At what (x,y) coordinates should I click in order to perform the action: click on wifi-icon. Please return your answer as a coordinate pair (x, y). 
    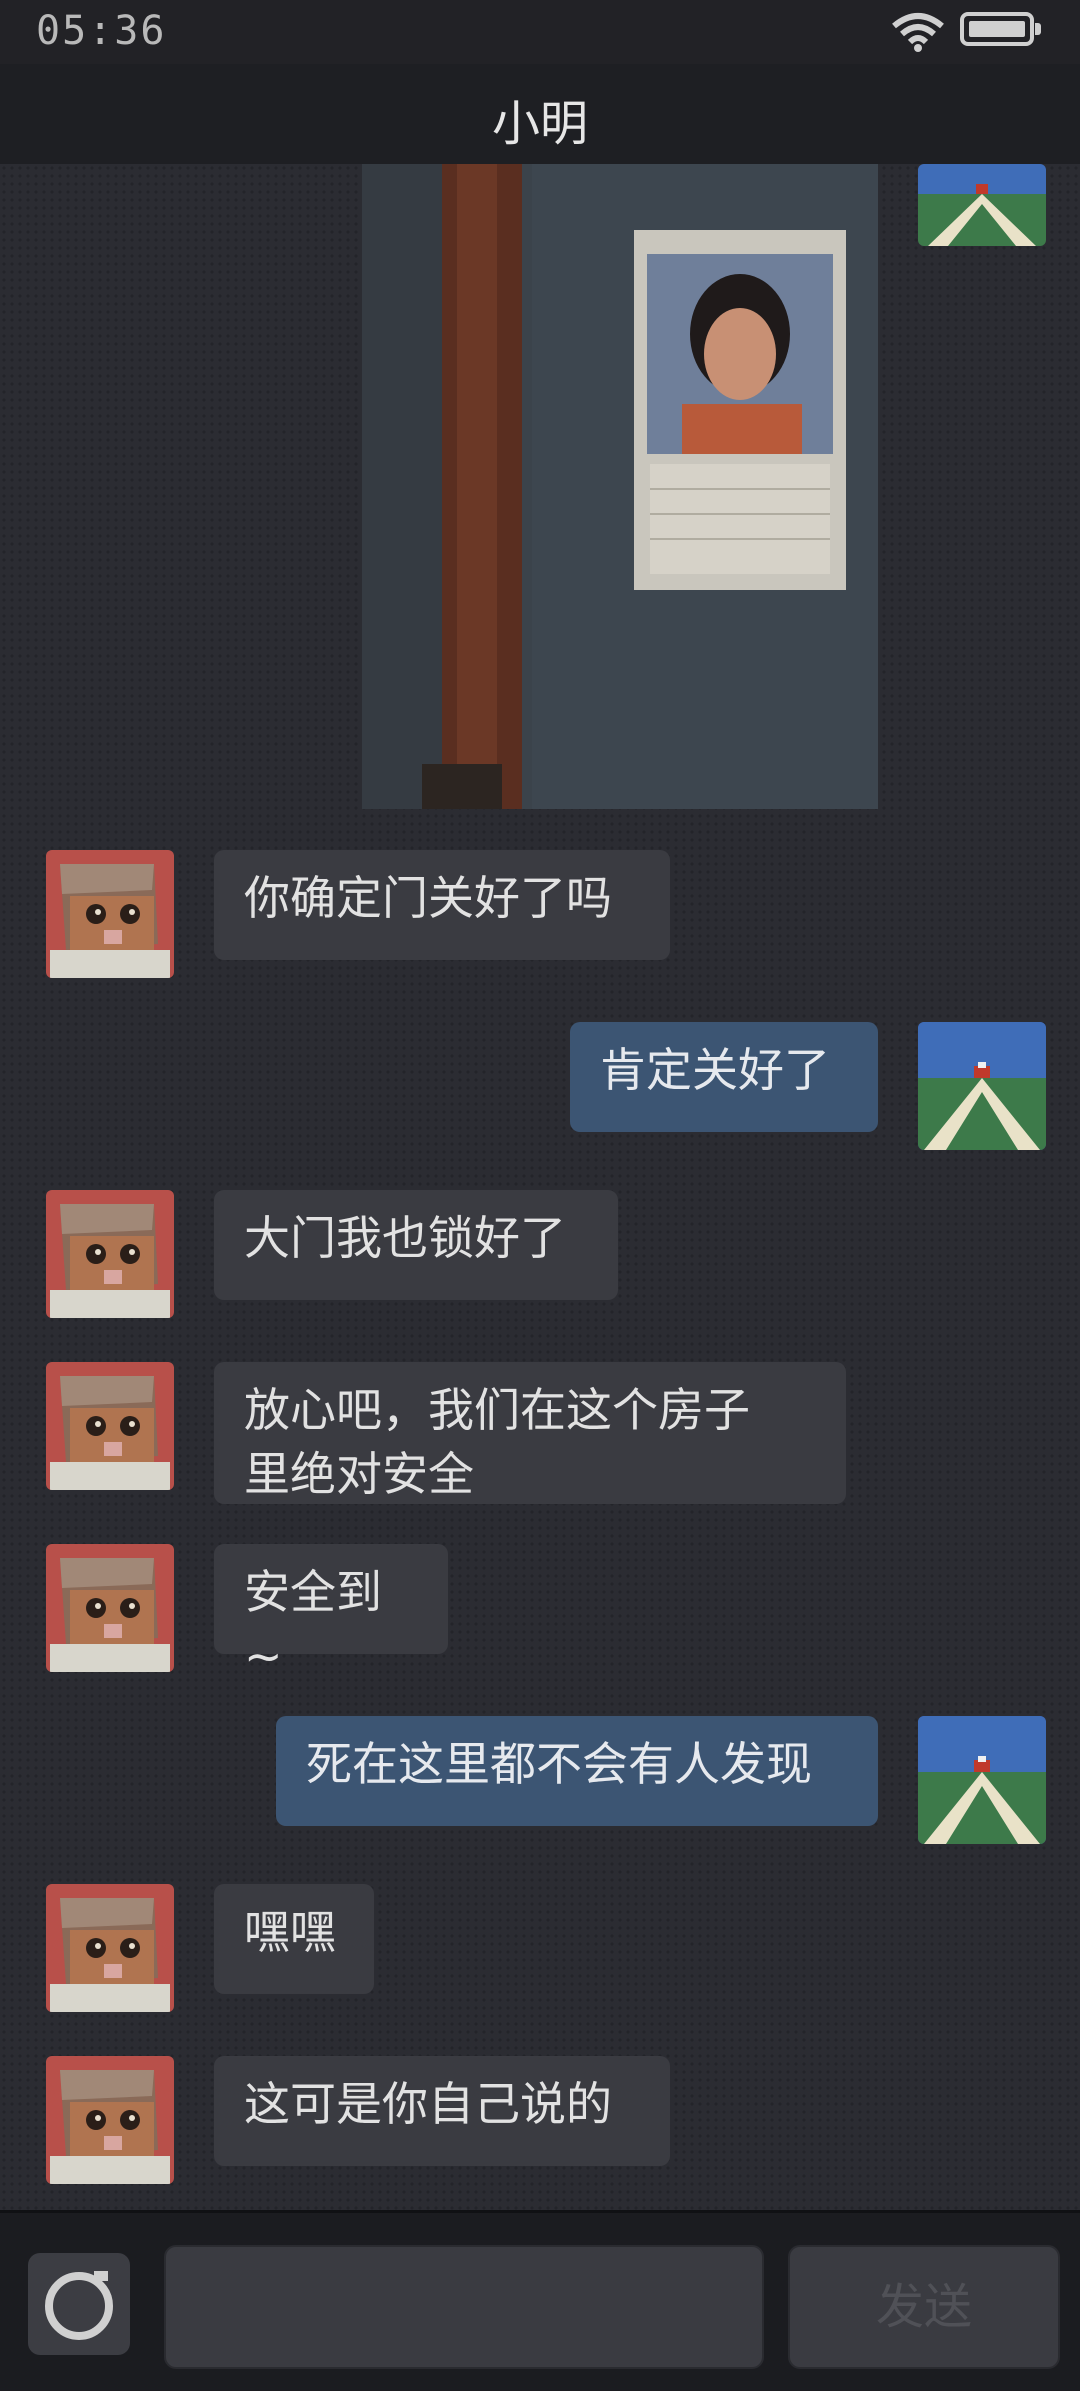
    Looking at the image, I should click on (918, 32).